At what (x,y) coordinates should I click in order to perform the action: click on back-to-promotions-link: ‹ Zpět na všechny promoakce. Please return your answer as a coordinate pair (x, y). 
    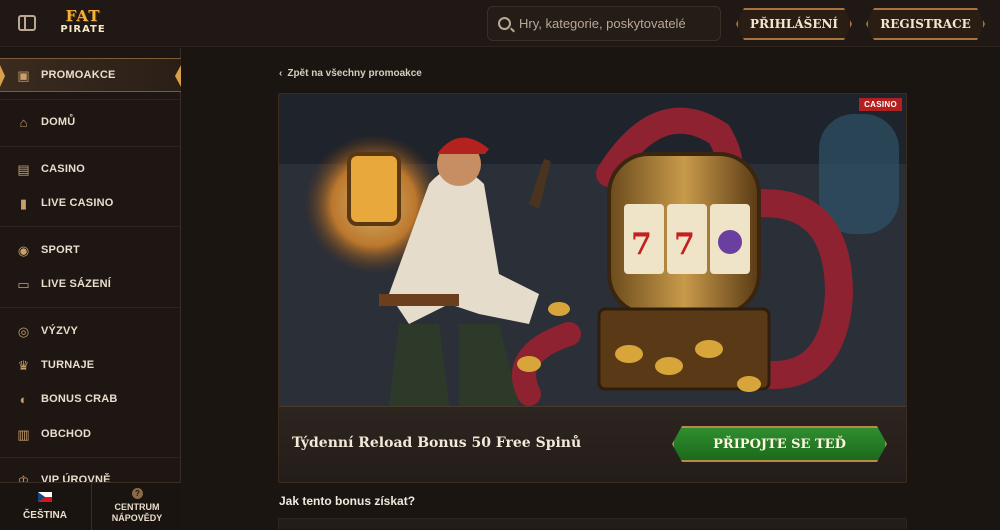
    Looking at the image, I should click on (350, 73).